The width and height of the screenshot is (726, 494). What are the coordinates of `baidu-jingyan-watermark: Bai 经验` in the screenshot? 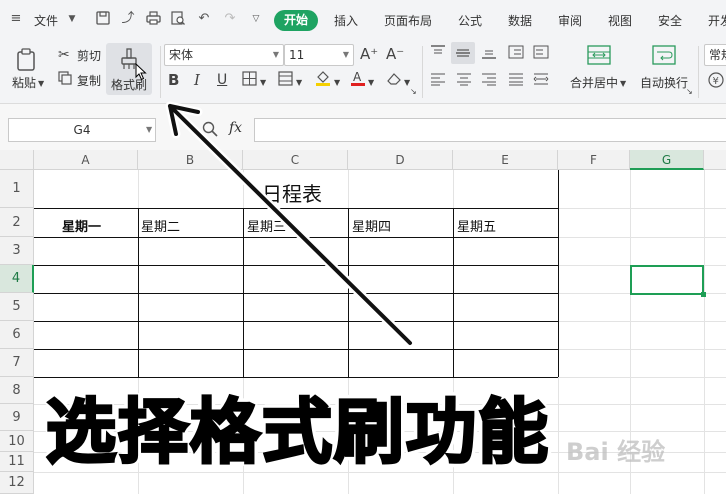 It's located at (616, 452).